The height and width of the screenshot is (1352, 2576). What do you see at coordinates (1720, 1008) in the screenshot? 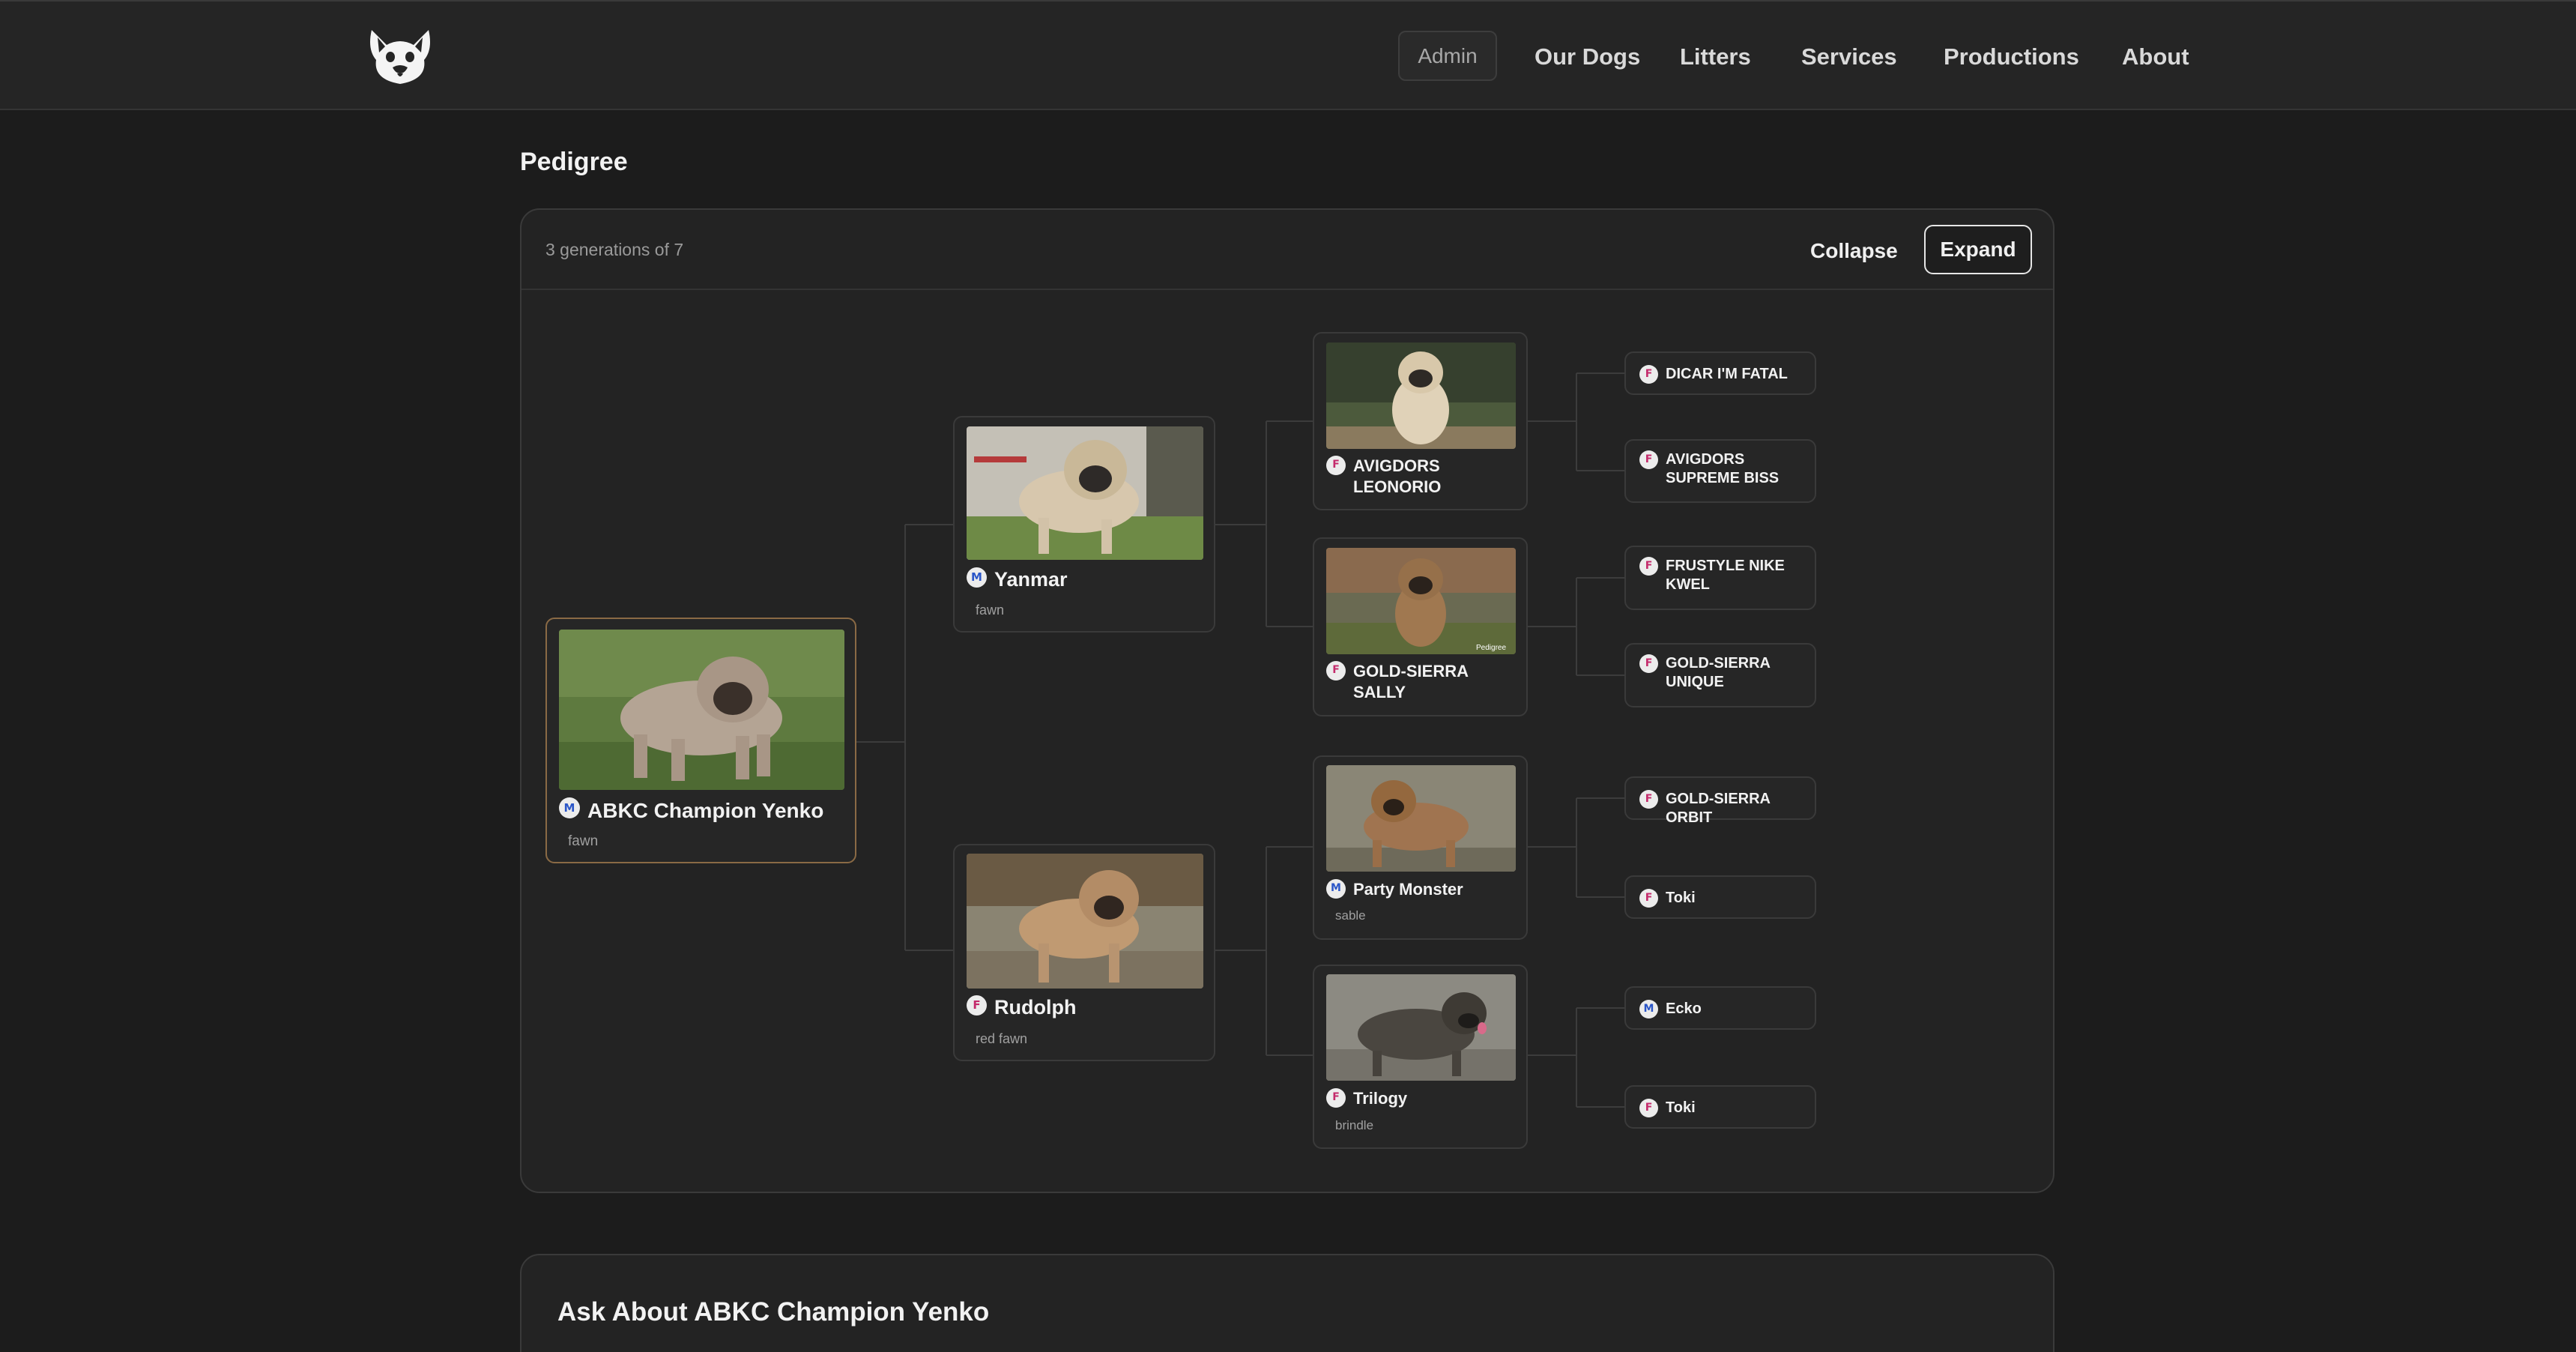
I see `gen4-card-7: M Ecko` at bounding box center [1720, 1008].